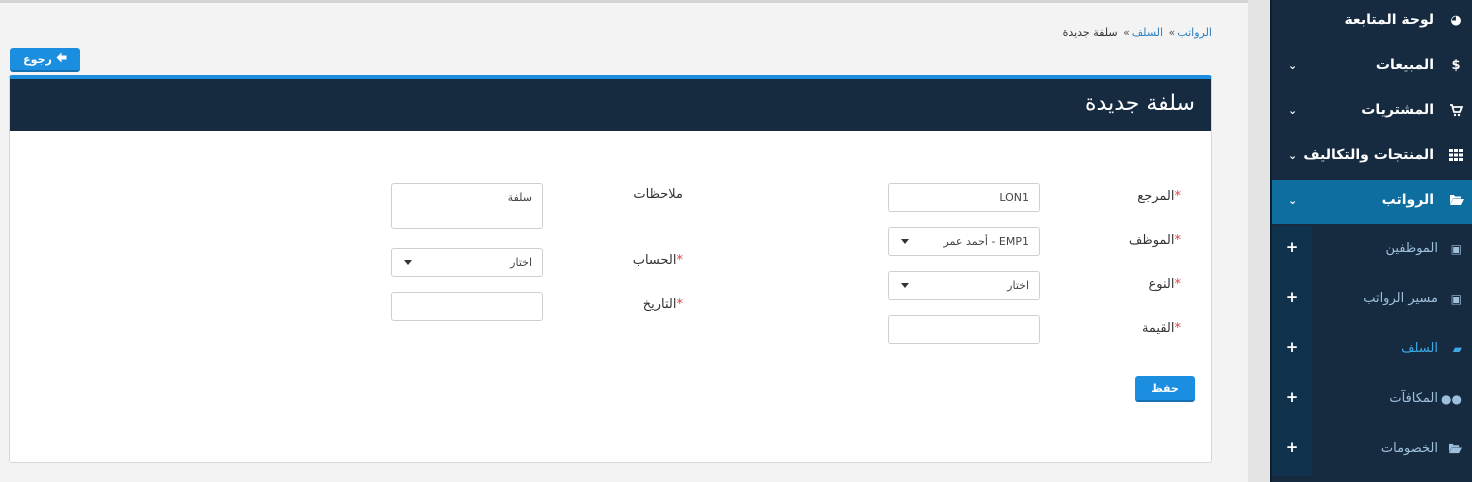 The height and width of the screenshot is (482, 1472). Describe the element at coordinates (1018, 285) in the screenshot. I see `type-select-value: اختار` at that location.